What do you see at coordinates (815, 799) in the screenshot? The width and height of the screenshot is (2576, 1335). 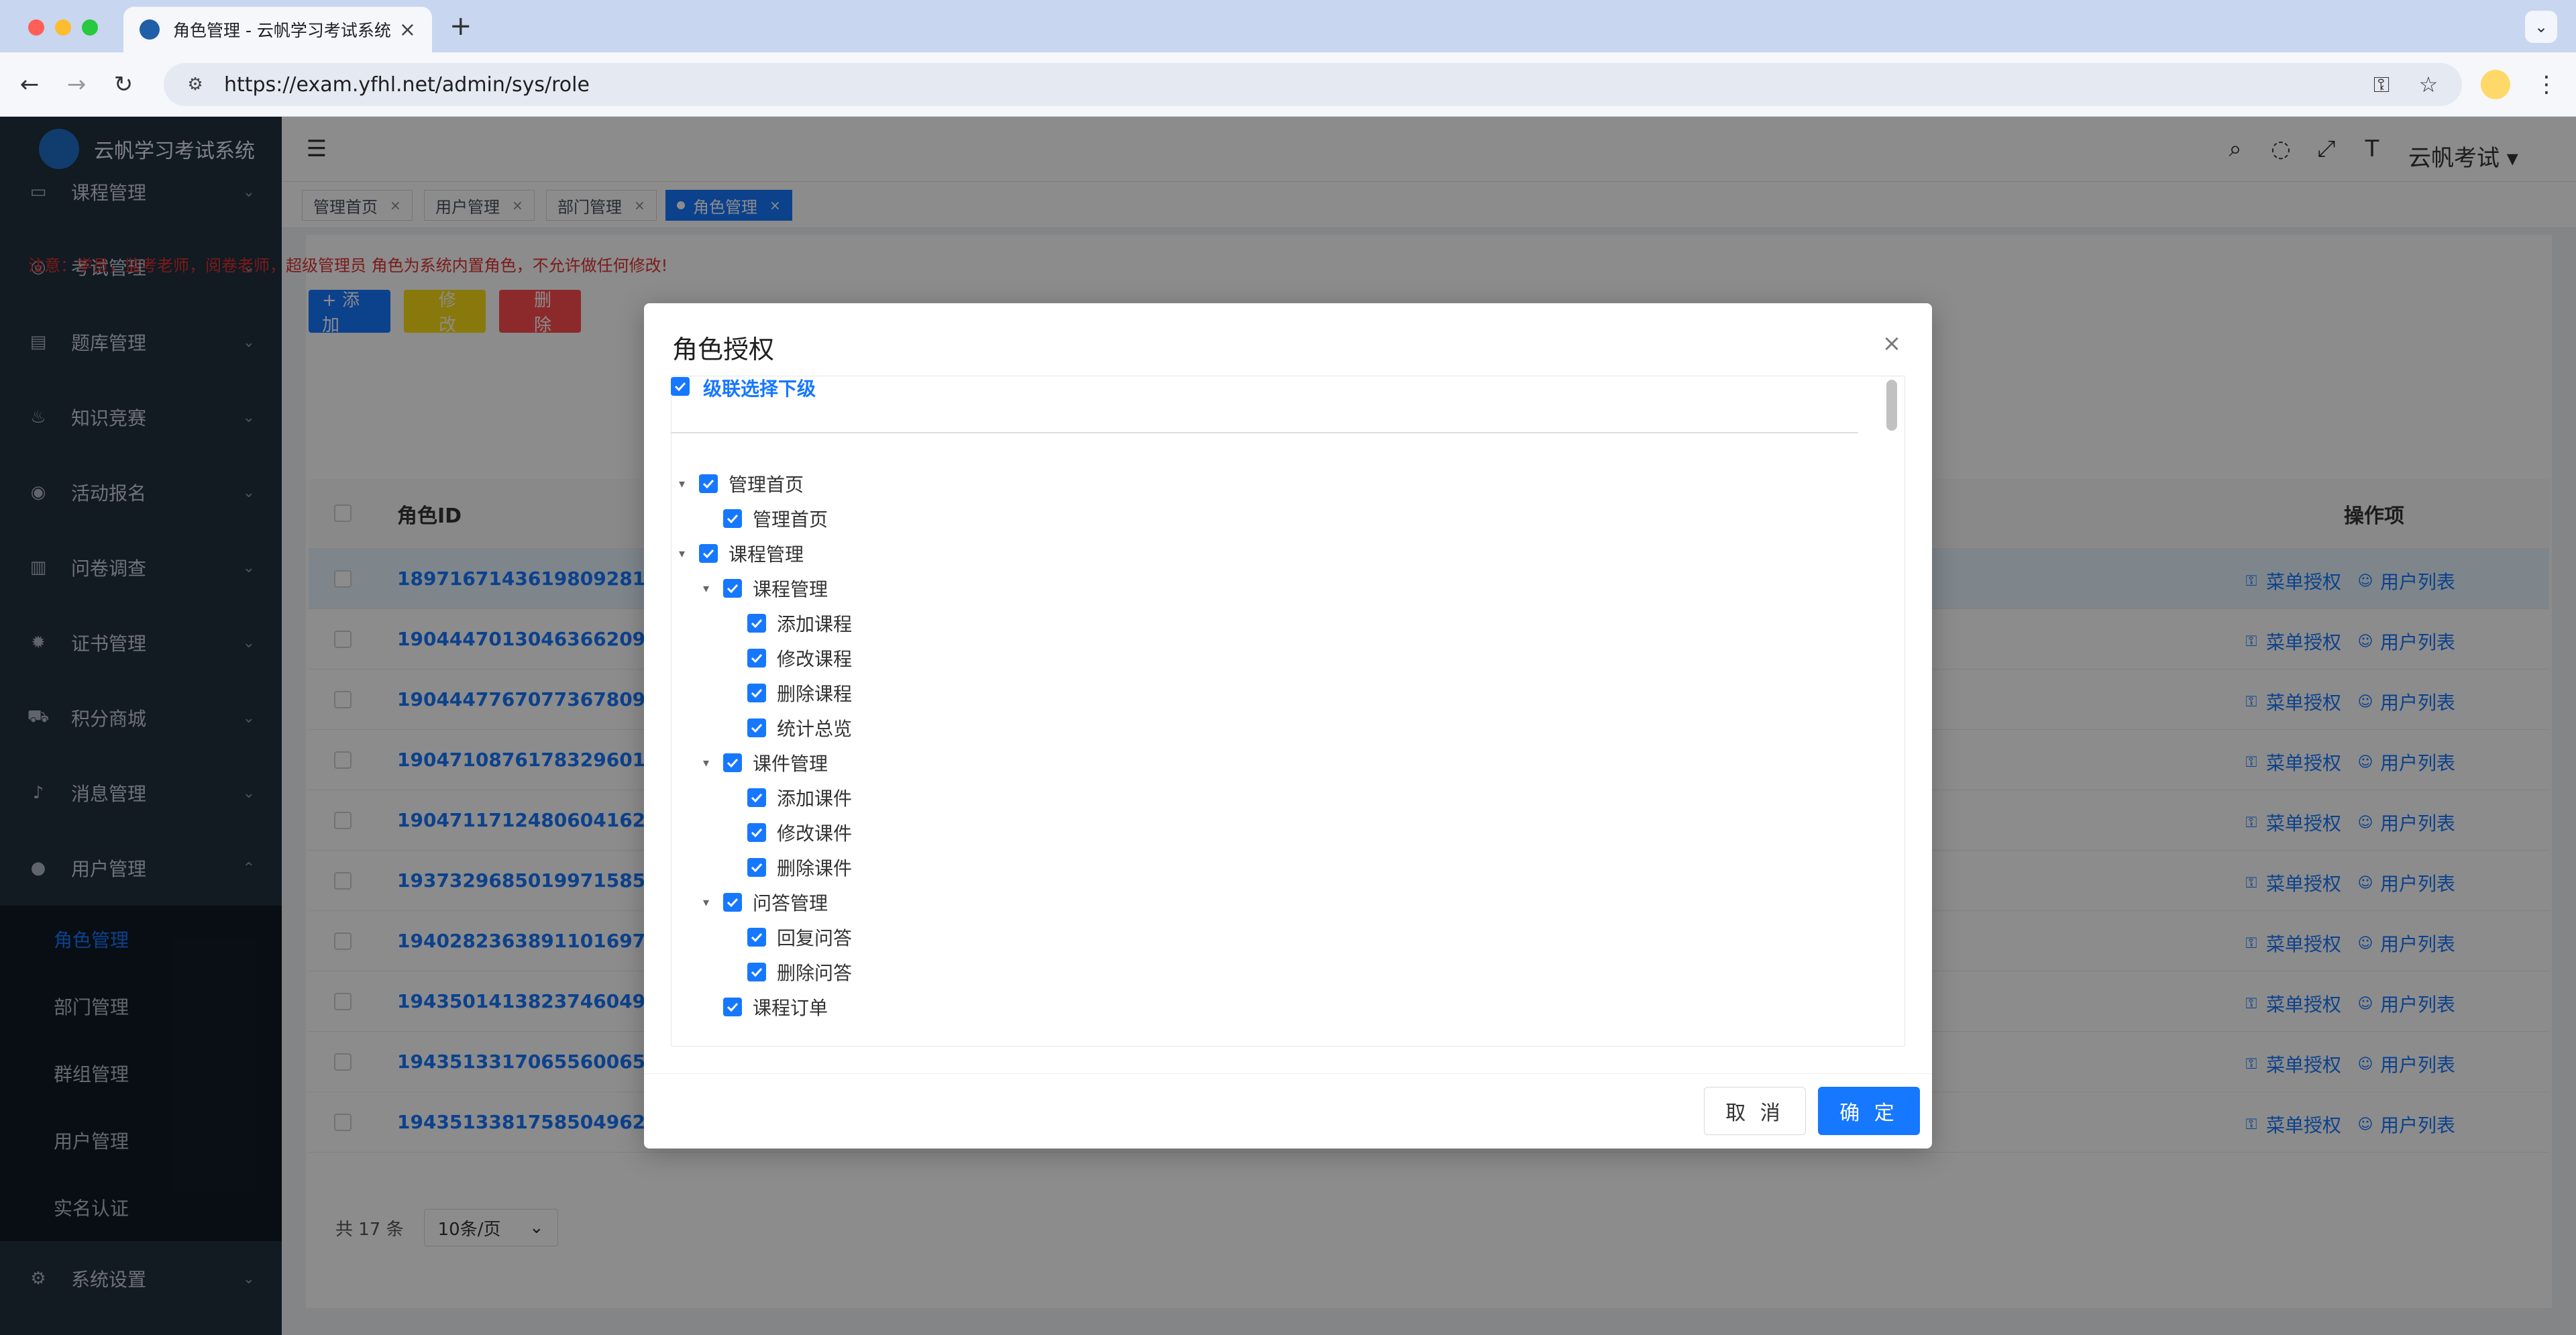 I see `tree-node-label: 添加课件` at bounding box center [815, 799].